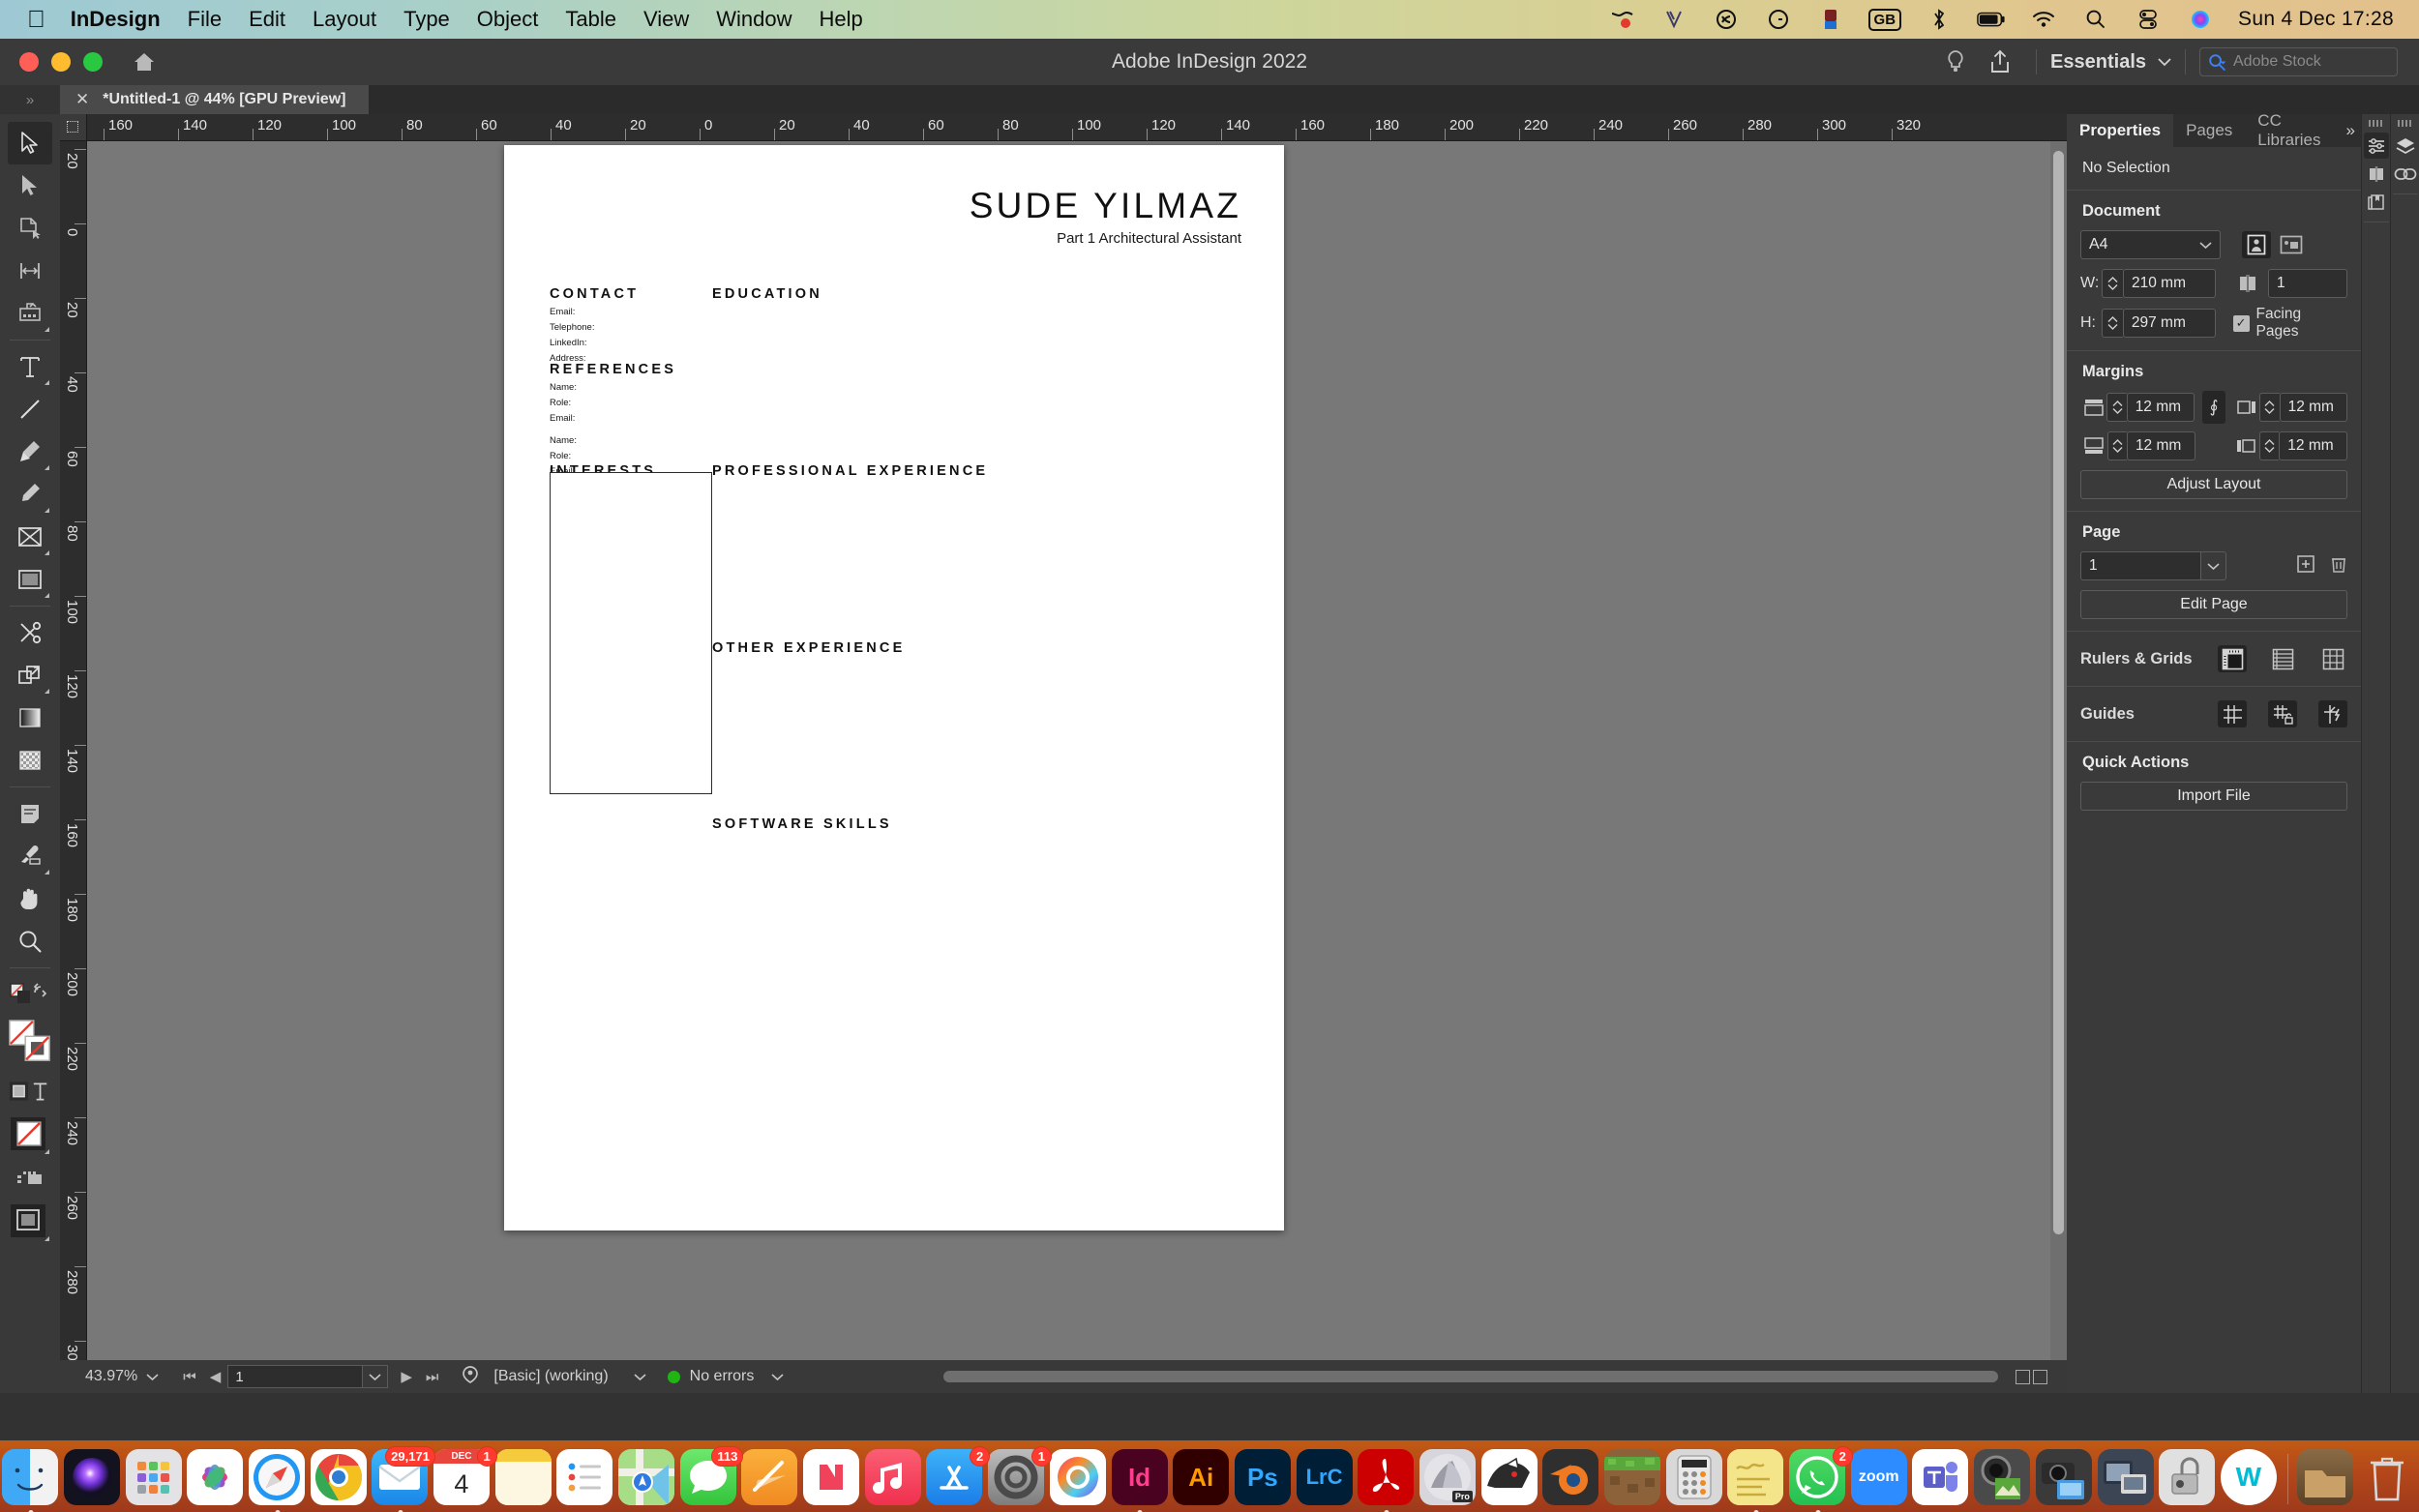  Describe the element at coordinates (1941, 1479) in the screenshot. I see `dock-item-microsoft-teams` at that location.